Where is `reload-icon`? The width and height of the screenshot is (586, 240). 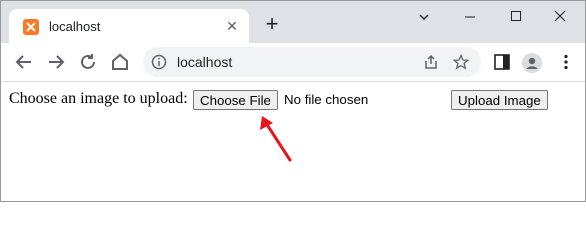
reload-icon is located at coordinates (88, 62).